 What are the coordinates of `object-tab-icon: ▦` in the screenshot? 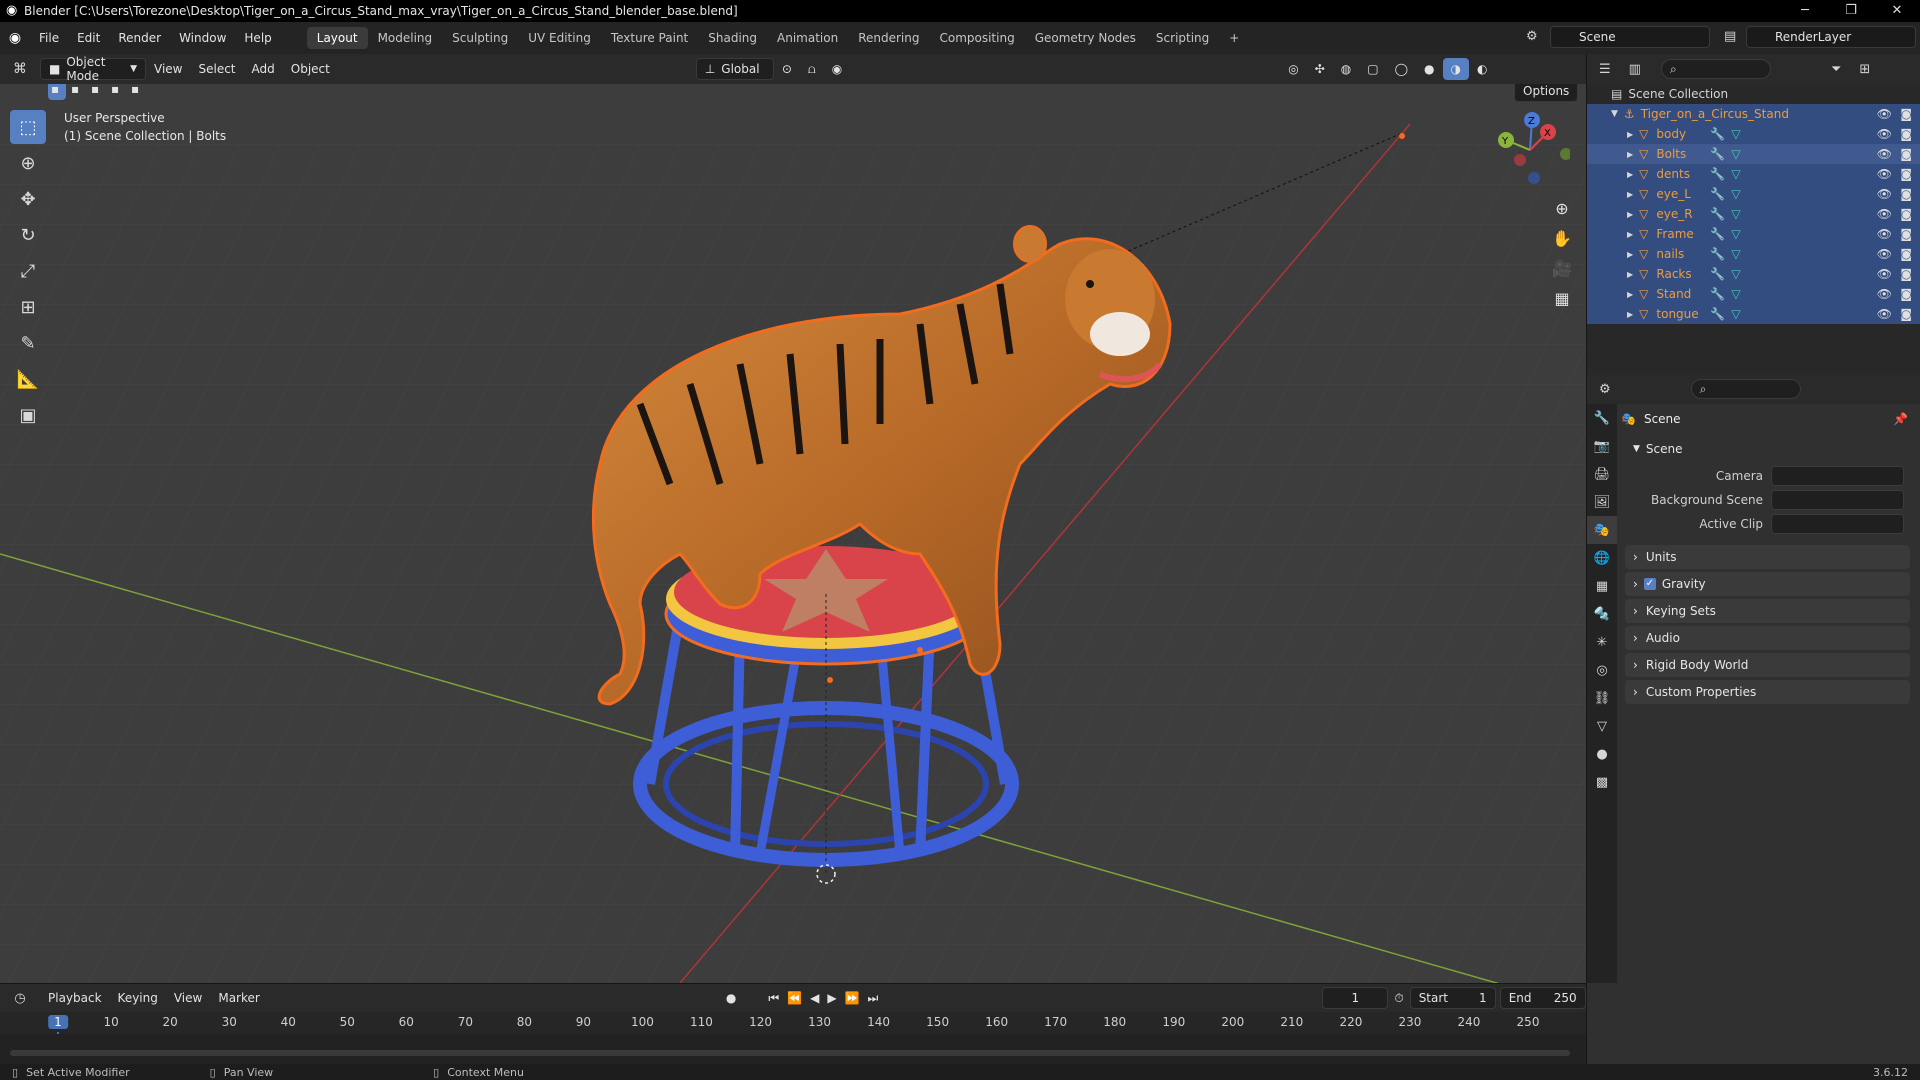 It's located at (1602, 586).